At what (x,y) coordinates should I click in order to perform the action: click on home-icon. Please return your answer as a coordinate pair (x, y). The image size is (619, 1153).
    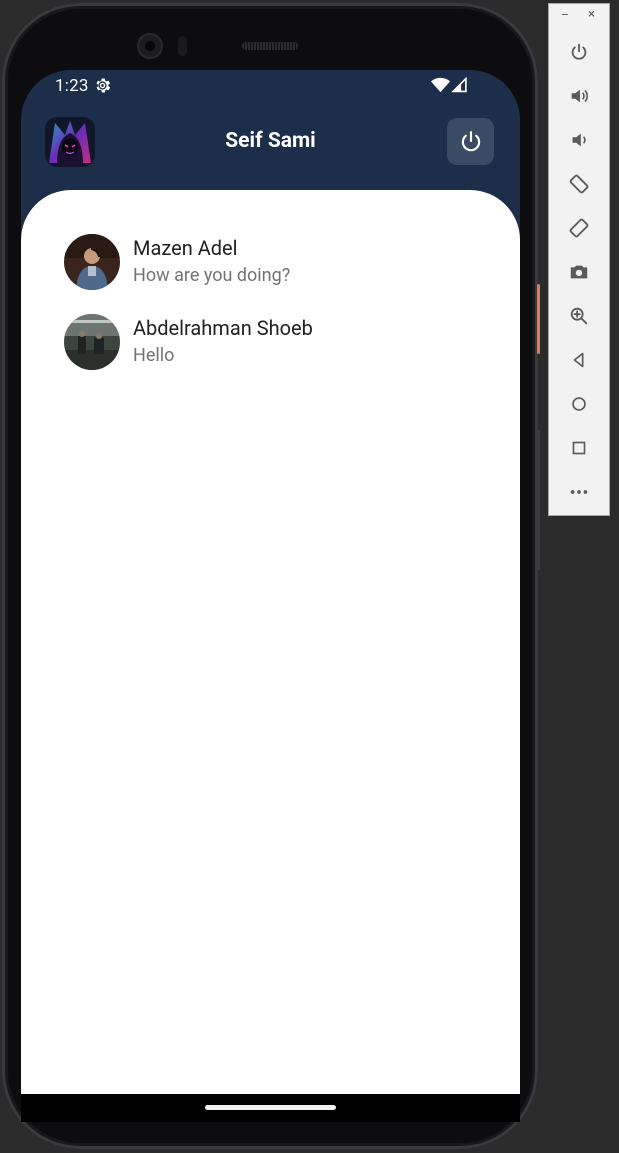
    Looking at the image, I should click on (579, 404).